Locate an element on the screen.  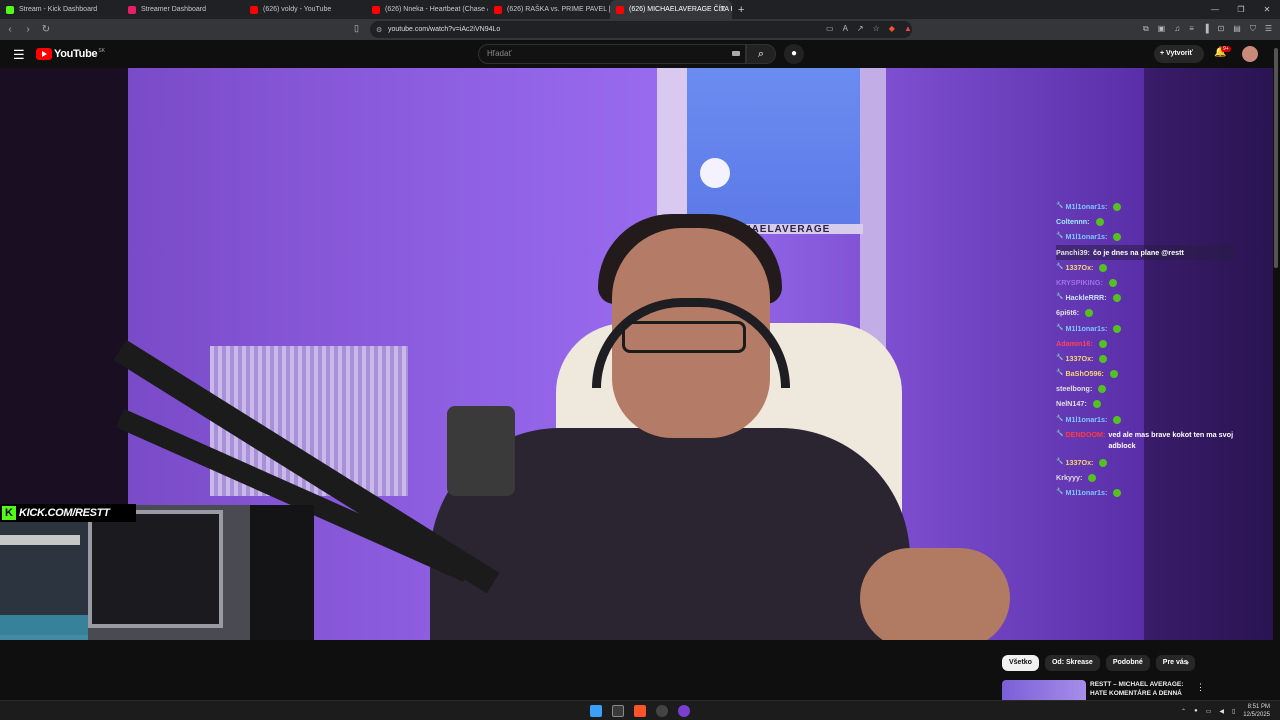
more-options-icon: ⋮ is located at coordinates (1200, 687).